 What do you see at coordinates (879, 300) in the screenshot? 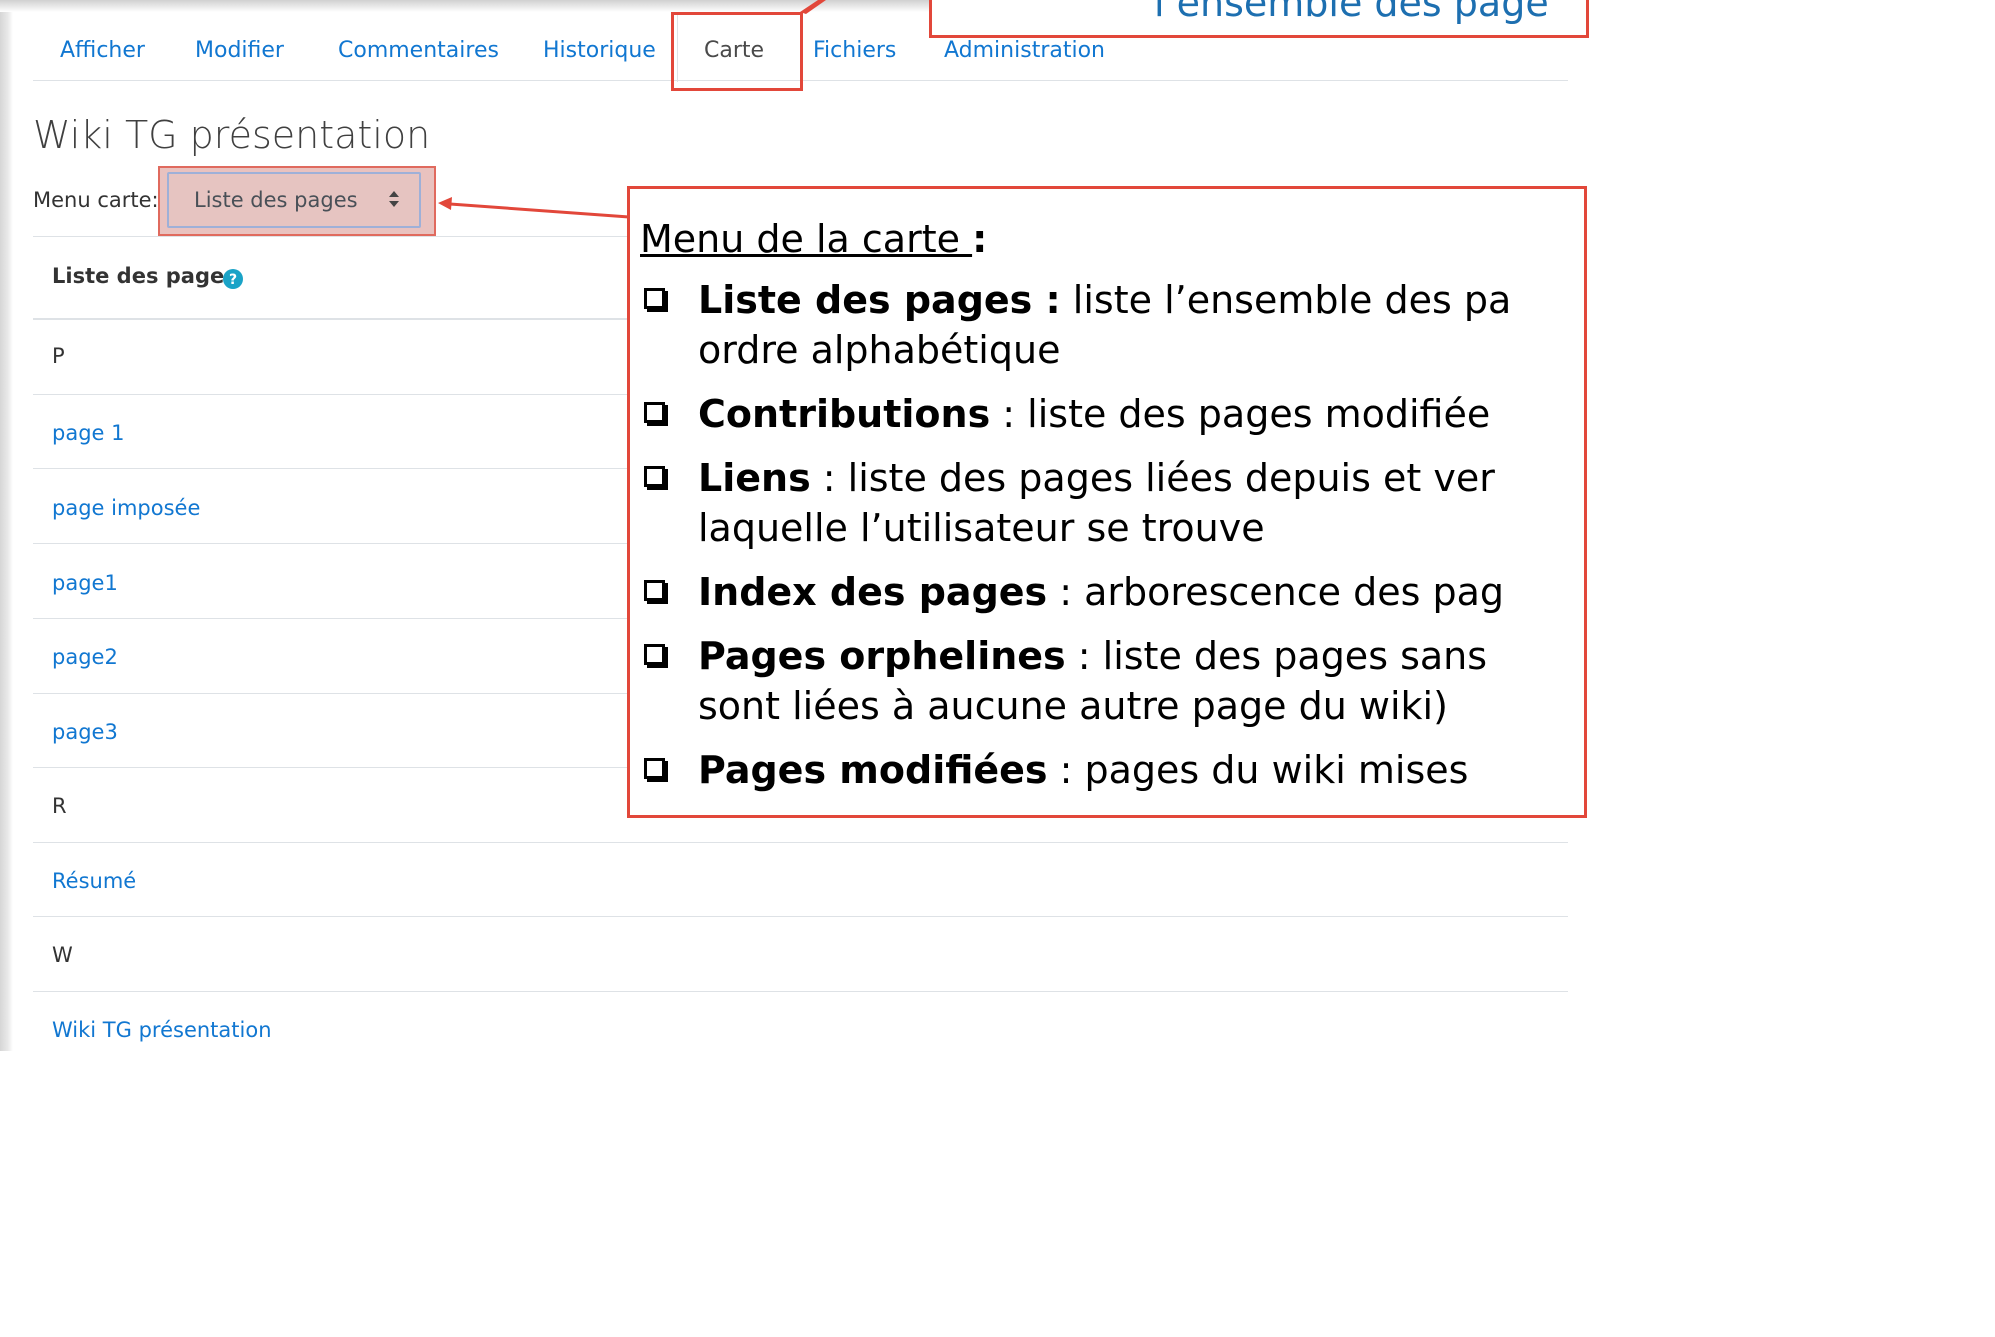
I see `bullet-term: Liste des pages :` at bounding box center [879, 300].